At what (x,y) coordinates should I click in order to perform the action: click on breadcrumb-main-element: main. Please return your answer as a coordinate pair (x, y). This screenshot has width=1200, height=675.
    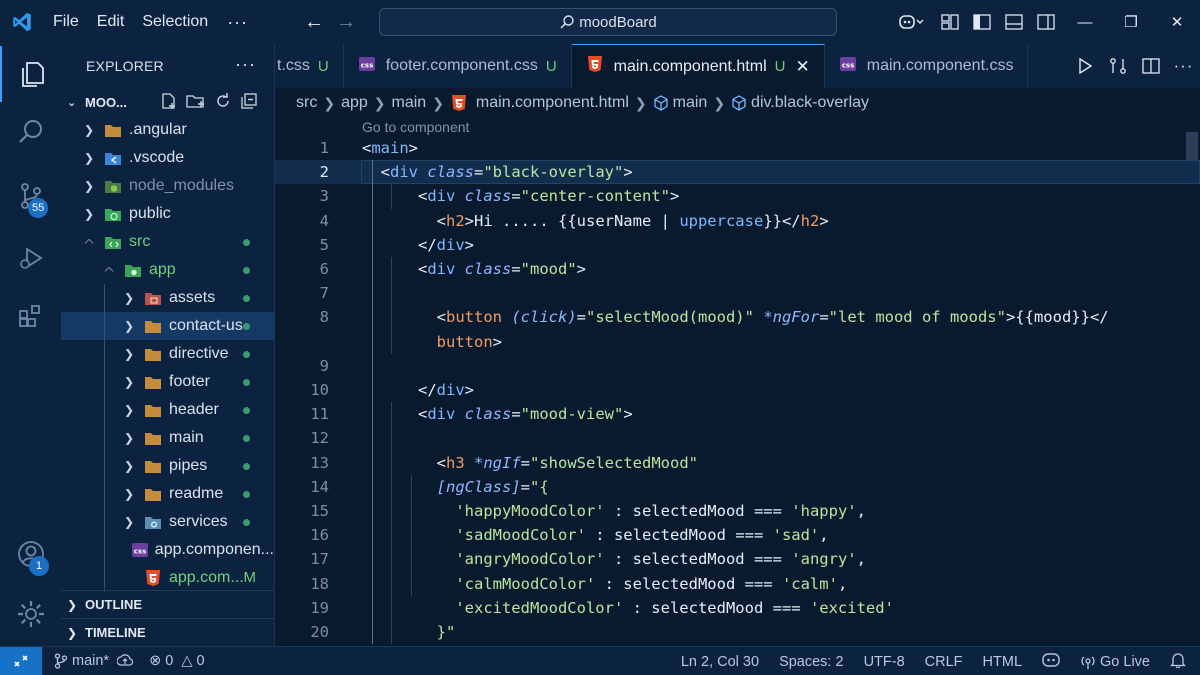
    Looking at the image, I should click on (690, 103).